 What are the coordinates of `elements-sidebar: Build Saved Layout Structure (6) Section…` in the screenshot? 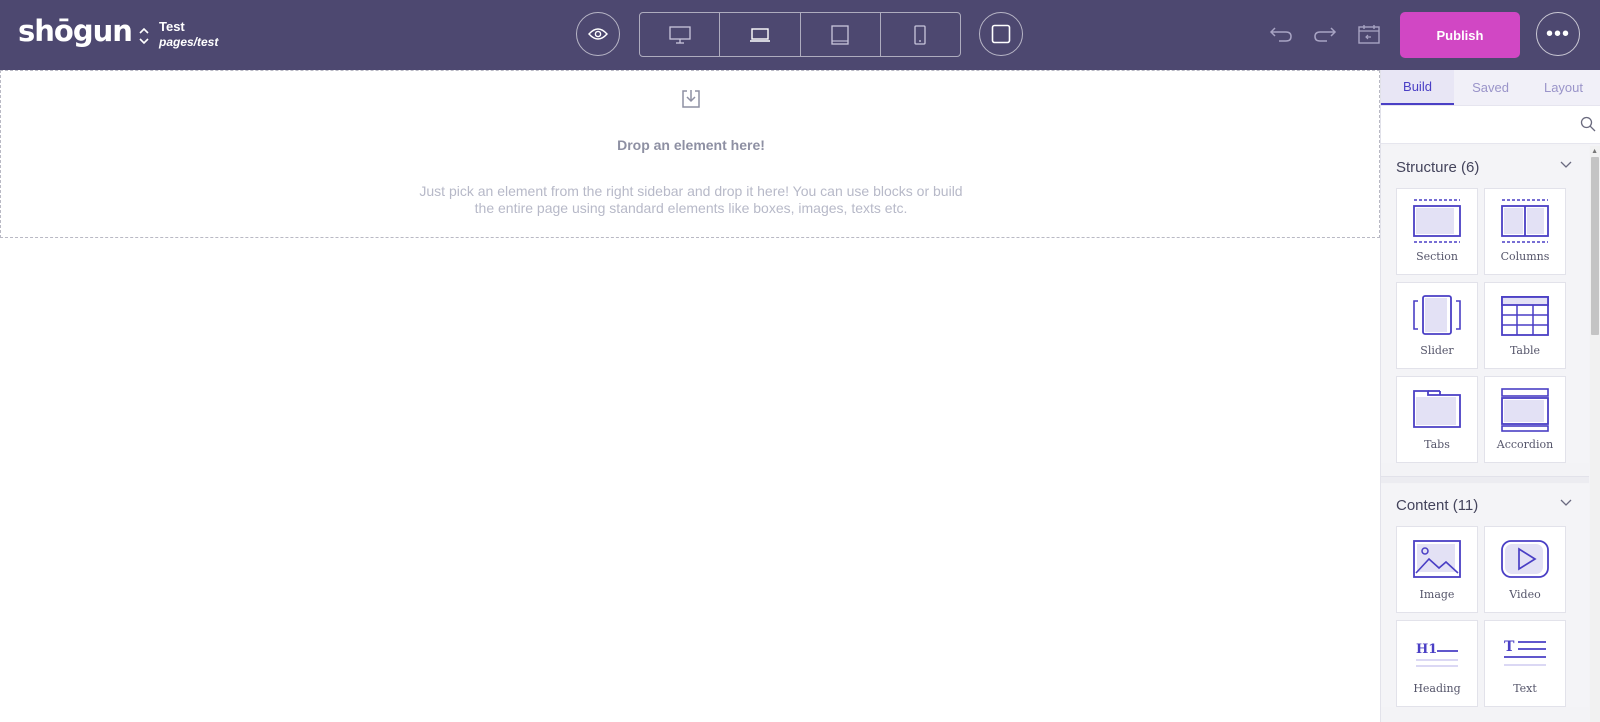 It's located at (1490, 396).